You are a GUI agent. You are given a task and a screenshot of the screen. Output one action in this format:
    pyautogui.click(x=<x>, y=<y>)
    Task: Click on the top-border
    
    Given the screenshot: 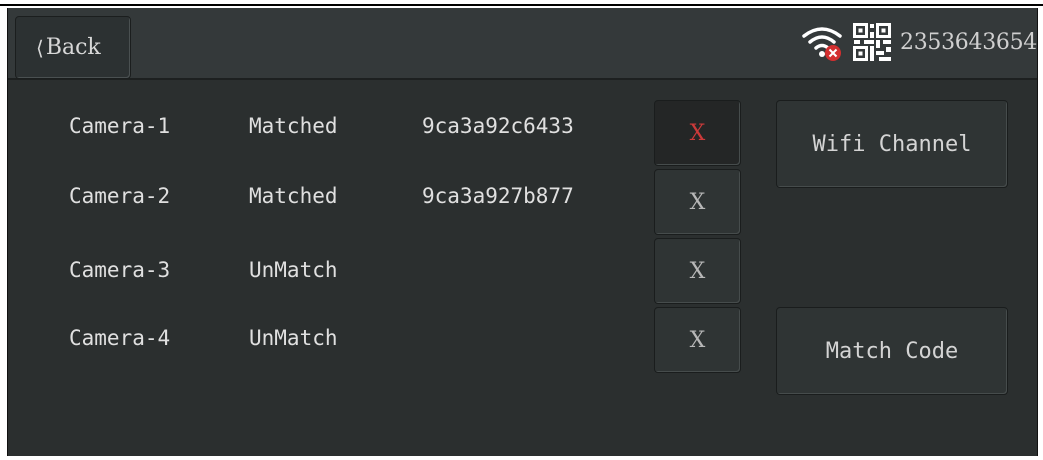 What is the action you would take?
    pyautogui.click(x=521, y=5)
    